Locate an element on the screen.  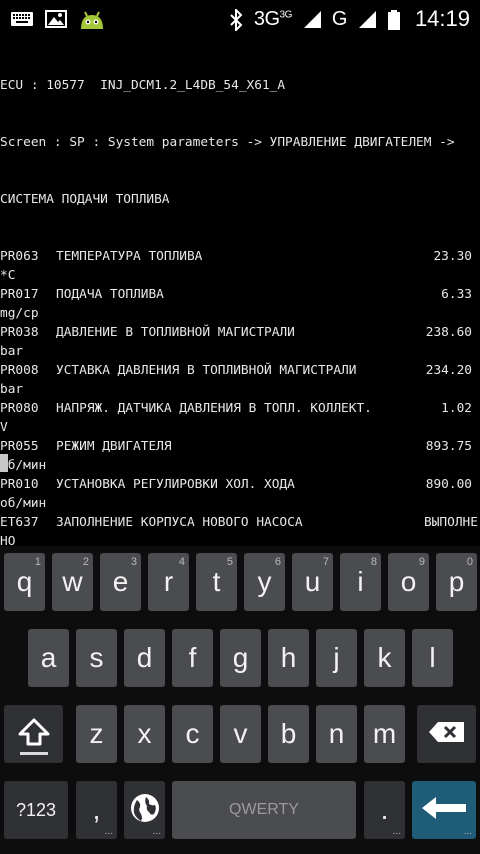
letter-key-label: p is located at coordinates (456, 581).